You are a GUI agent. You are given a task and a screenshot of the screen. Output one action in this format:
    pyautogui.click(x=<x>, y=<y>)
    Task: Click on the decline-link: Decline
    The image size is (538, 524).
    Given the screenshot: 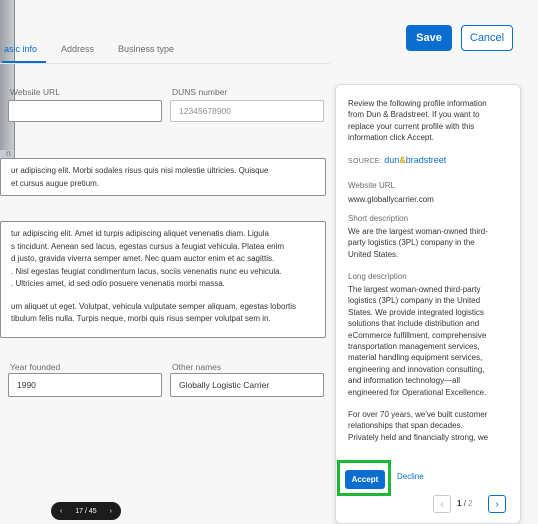 What is the action you would take?
    pyautogui.click(x=410, y=476)
    